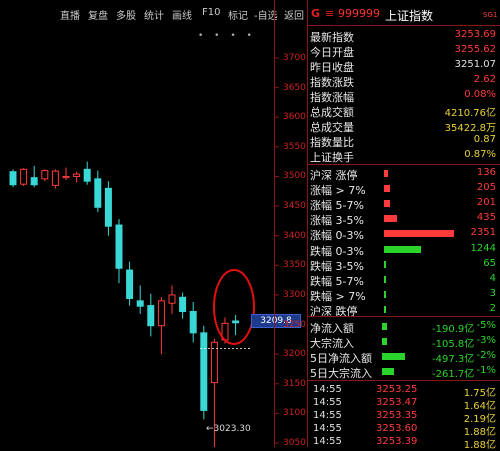  I want to click on breadth-count: 136, so click(486, 172).